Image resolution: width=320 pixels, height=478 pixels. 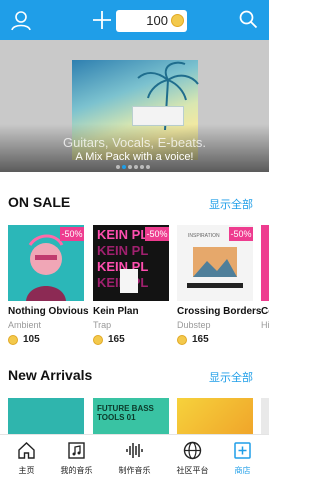 I want to click on globe-icon, so click(x=192, y=450).